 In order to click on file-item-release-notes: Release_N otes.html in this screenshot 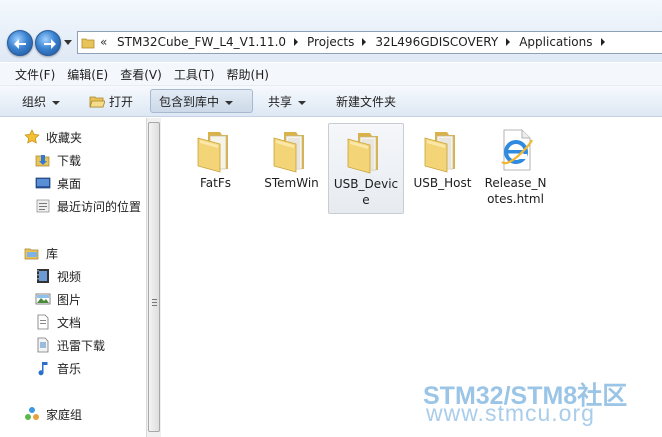, I will do `click(515, 166)`.